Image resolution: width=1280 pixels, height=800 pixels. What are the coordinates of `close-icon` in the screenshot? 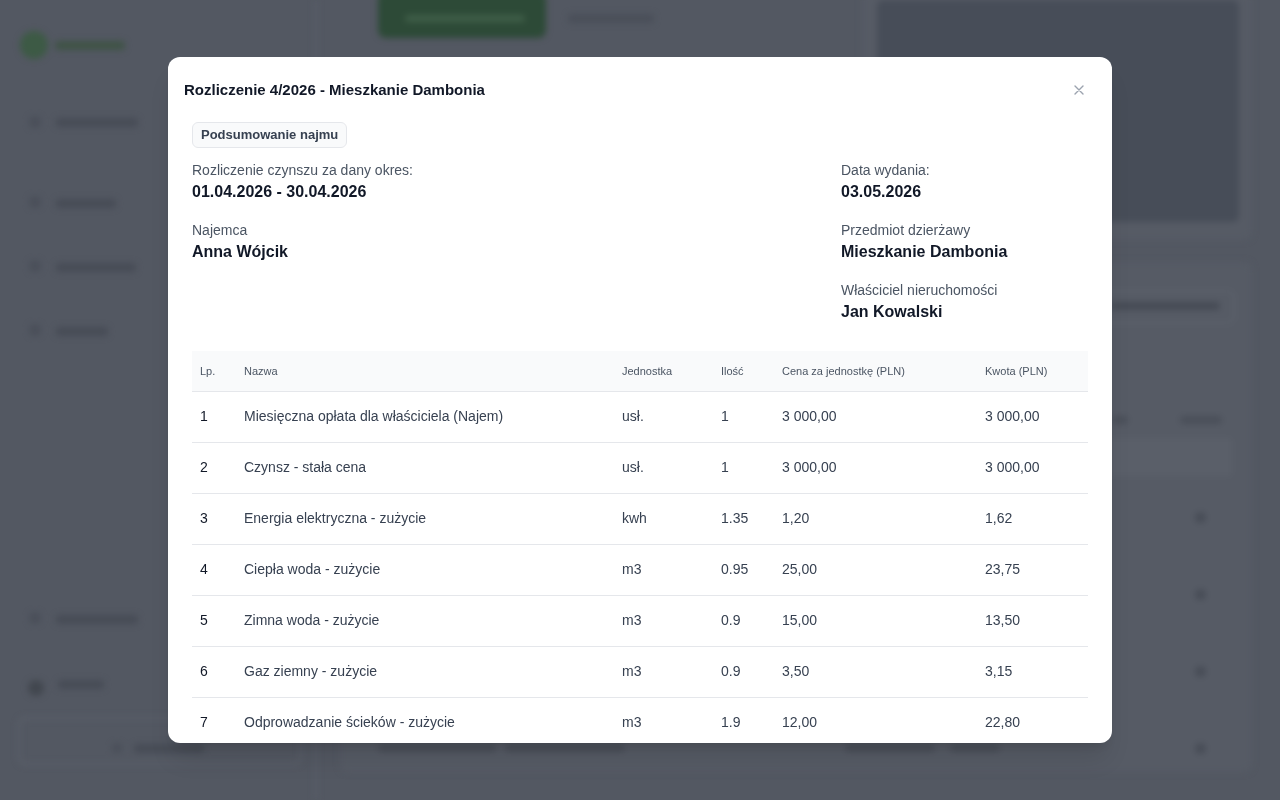 It's located at (1079, 90).